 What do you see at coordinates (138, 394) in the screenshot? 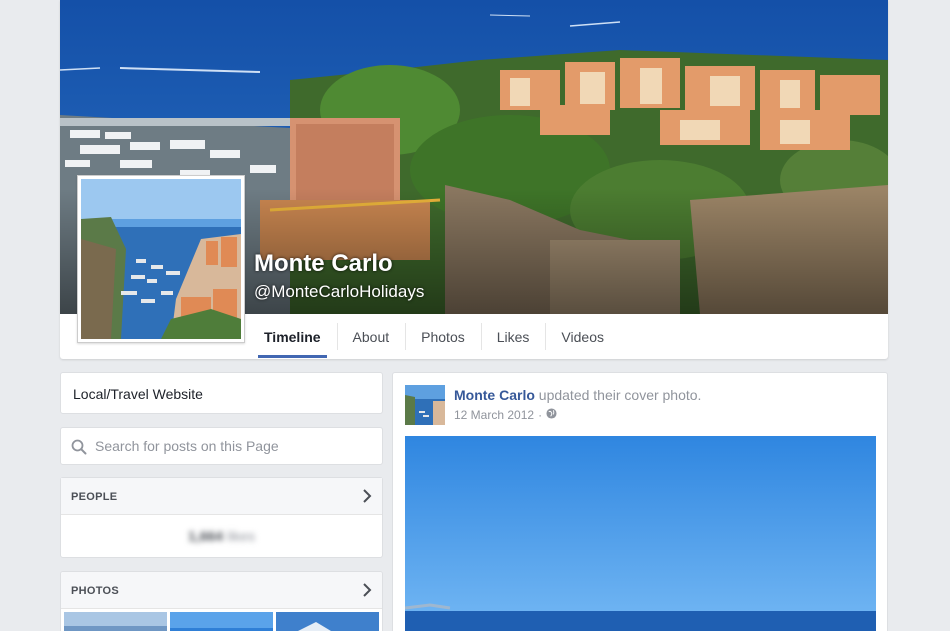
I see `page-category: Local/Travel Website` at bounding box center [138, 394].